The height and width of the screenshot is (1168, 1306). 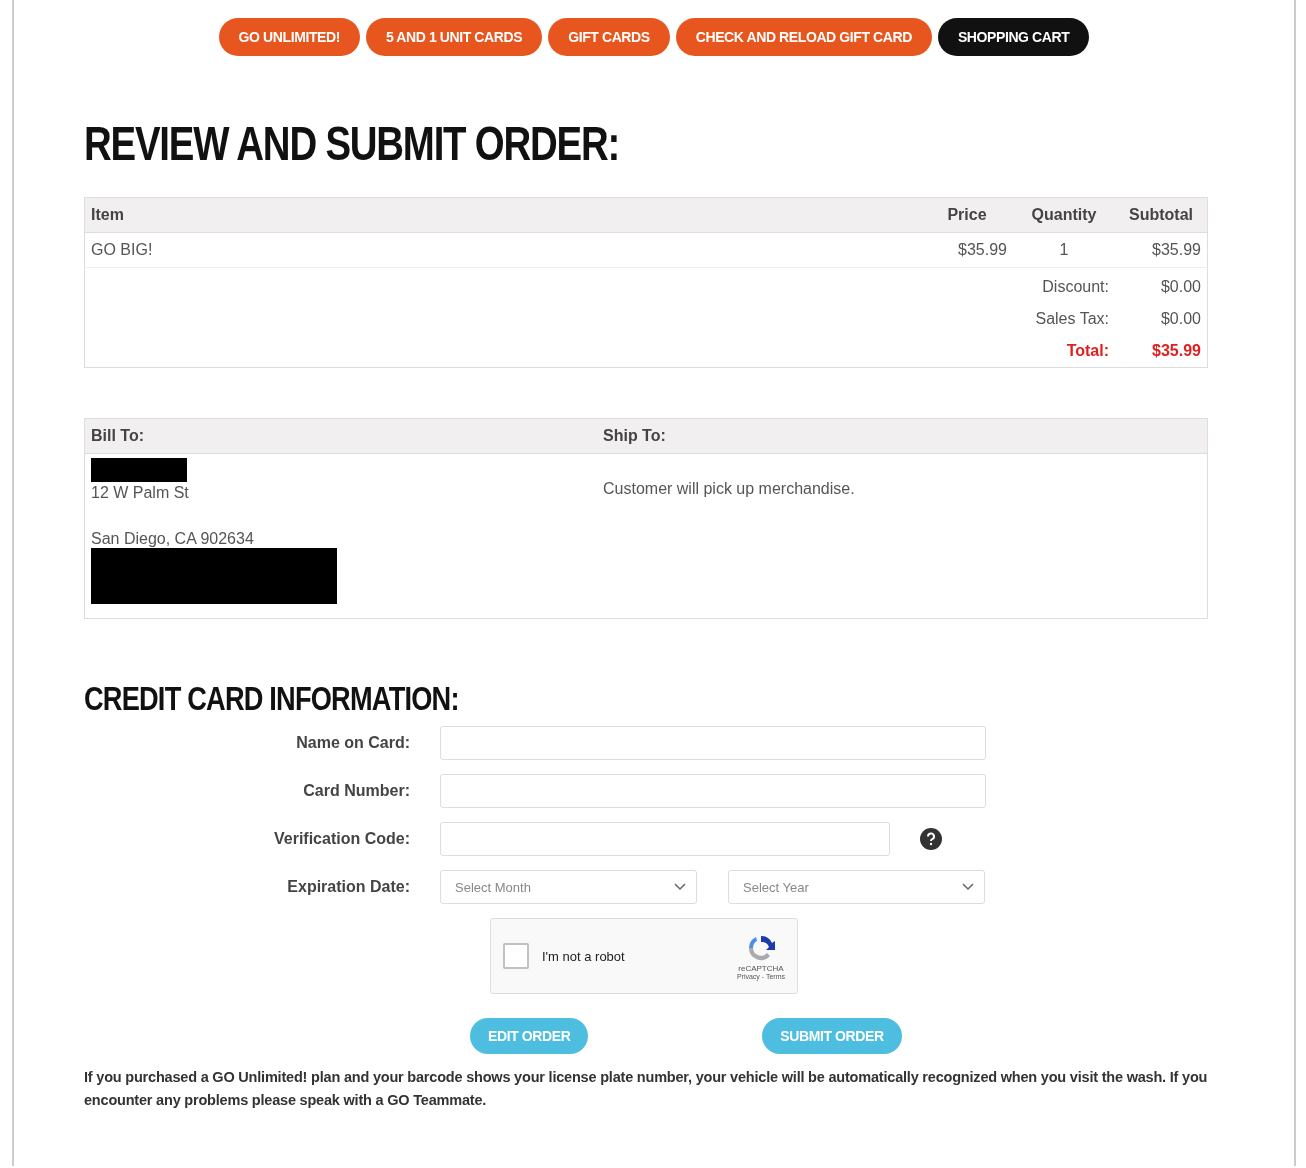 What do you see at coordinates (341, 839) in the screenshot?
I see `field-label: Verification Code:` at bounding box center [341, 839].